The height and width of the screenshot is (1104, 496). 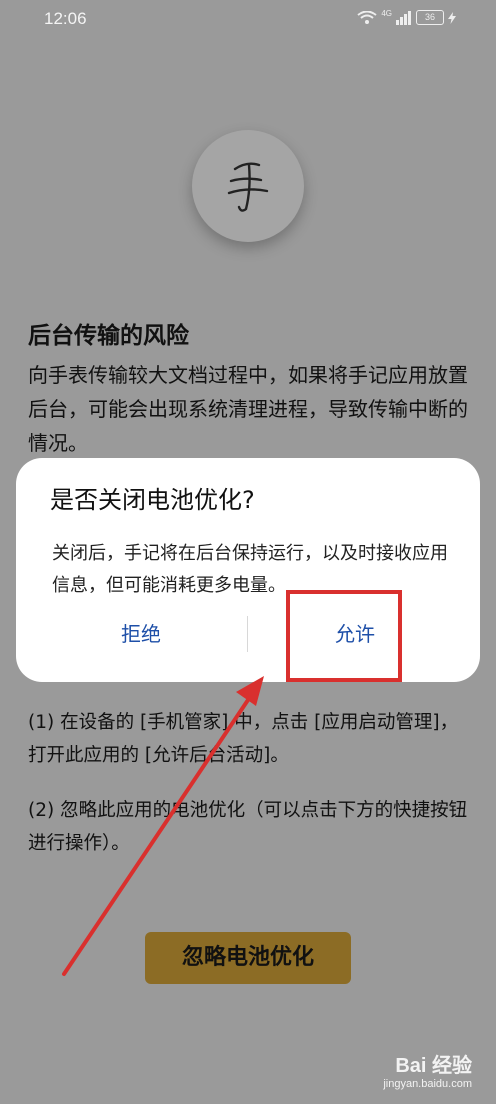 I want to click on watermark-url: jingyan.baidu.com, so click(x=427, y=1084).